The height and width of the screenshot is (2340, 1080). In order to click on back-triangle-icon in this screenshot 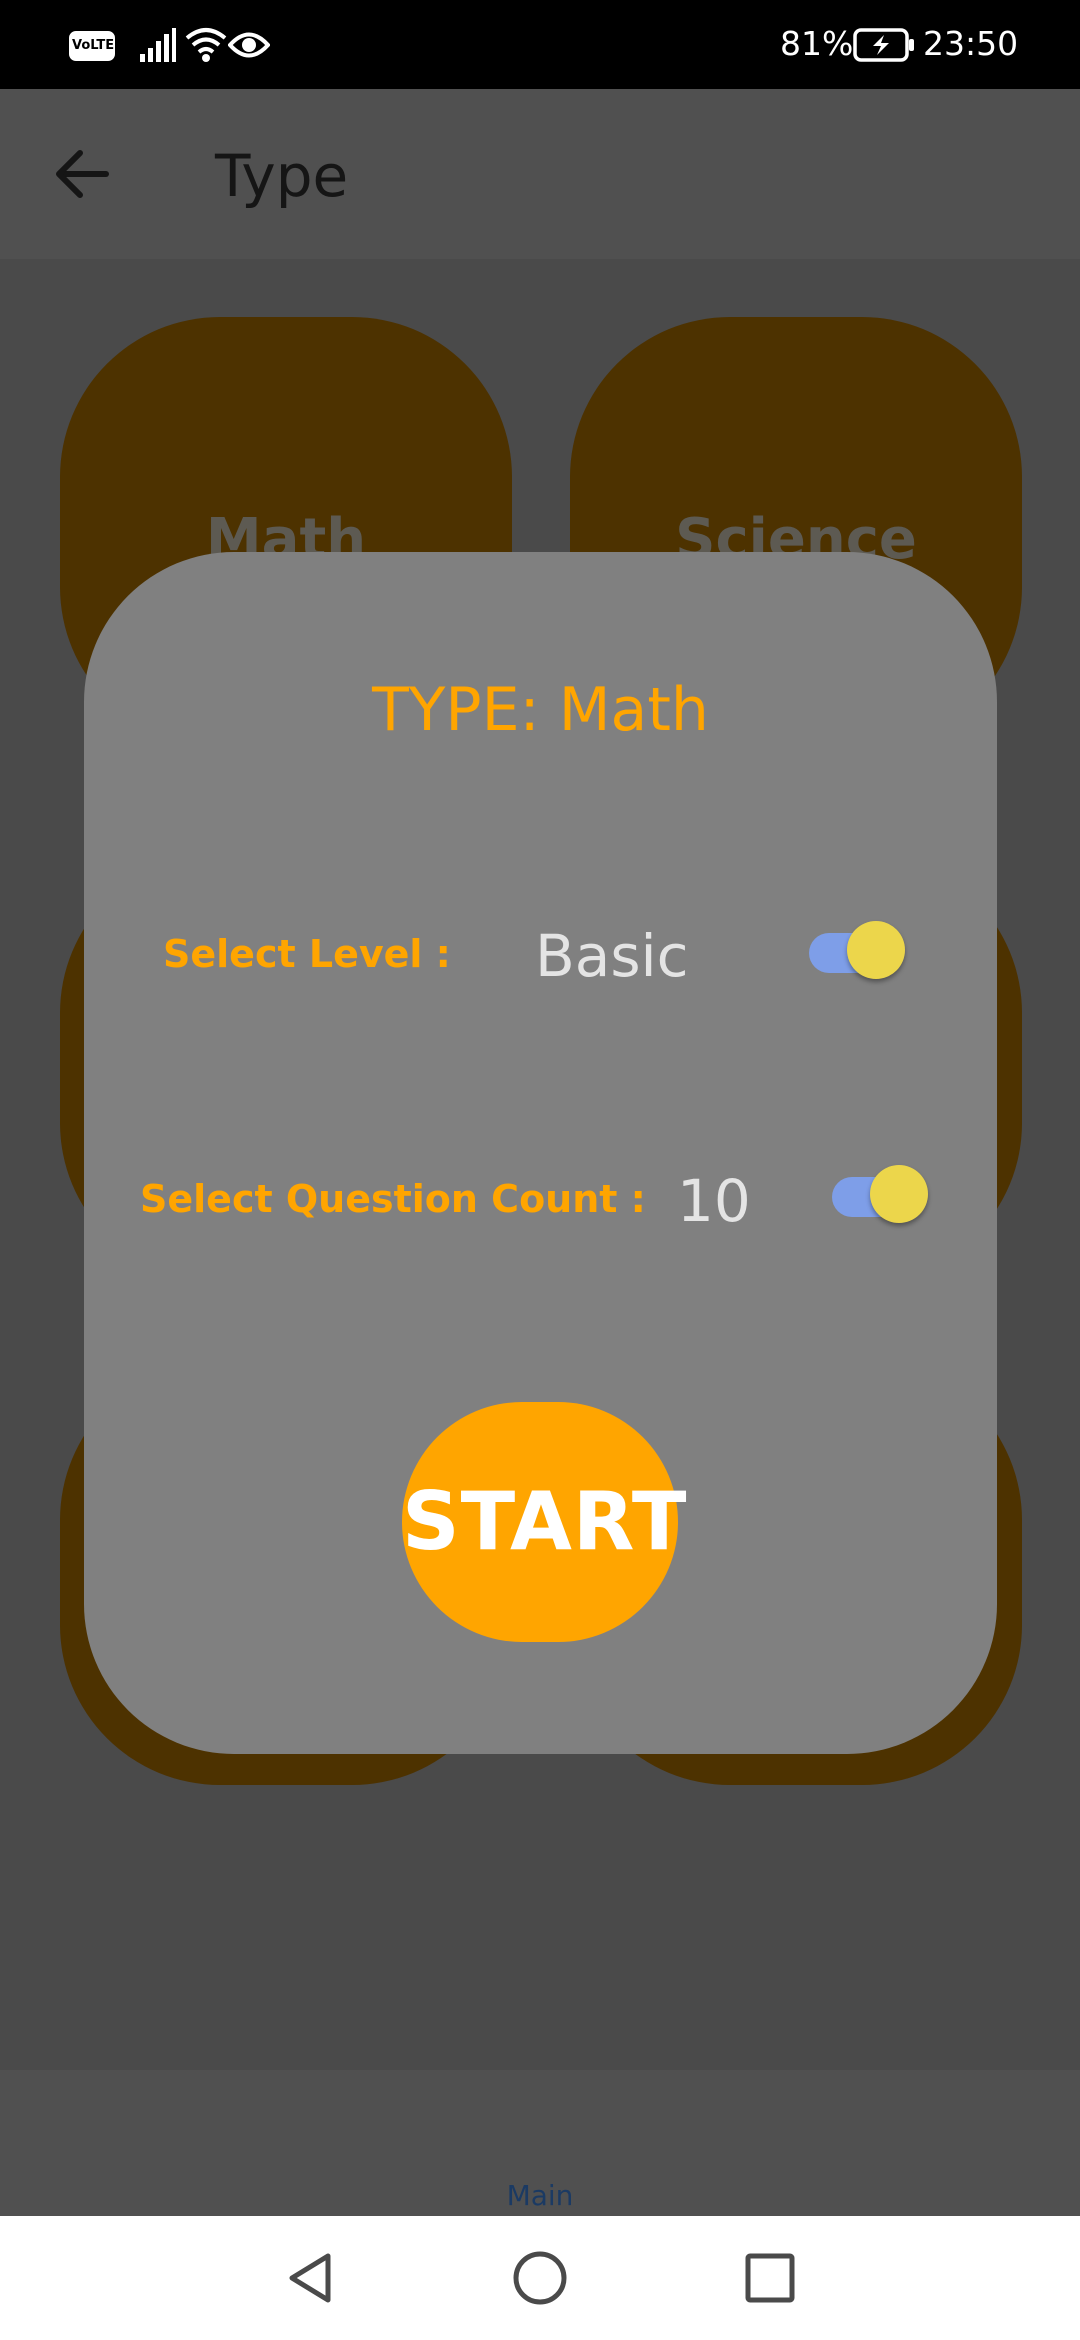, I will do `click(310, 2278)`.